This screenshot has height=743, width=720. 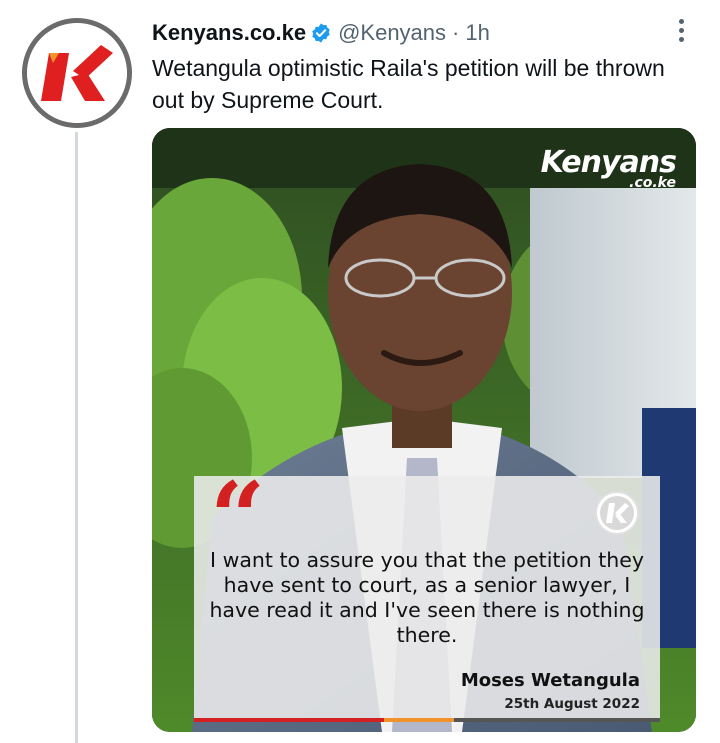 What do you see at coordinates (557, 720) in the screenshot?
I see `accent-bar-dark` at bounding box center [557, 720].